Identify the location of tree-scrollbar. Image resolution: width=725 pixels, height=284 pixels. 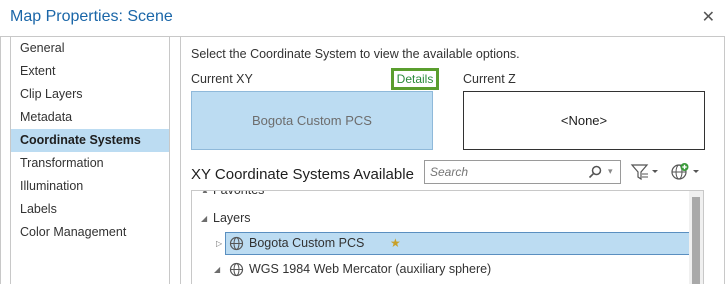
(696, 237).